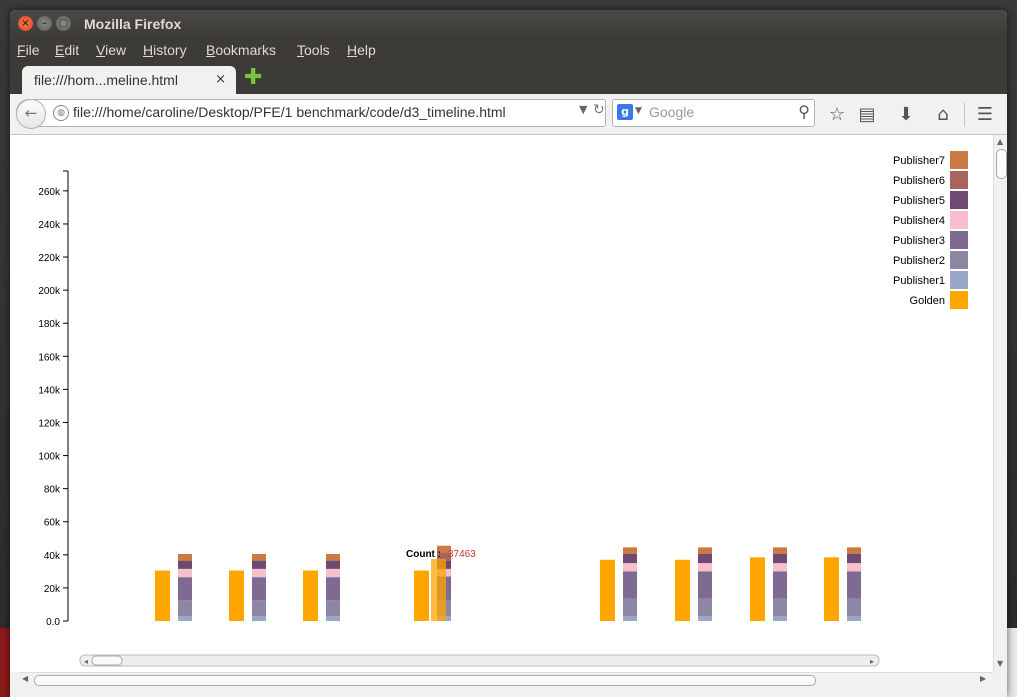  I want to click on home-icon: ⌂, so click(943, 115).